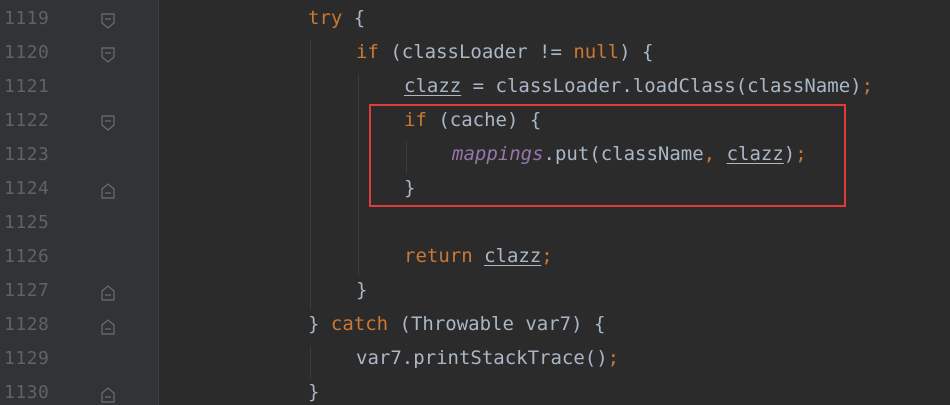 Image resolution: width=950 pixels, height=405 pixels. I want to click on code-line: 1130}, so click(475, 391).